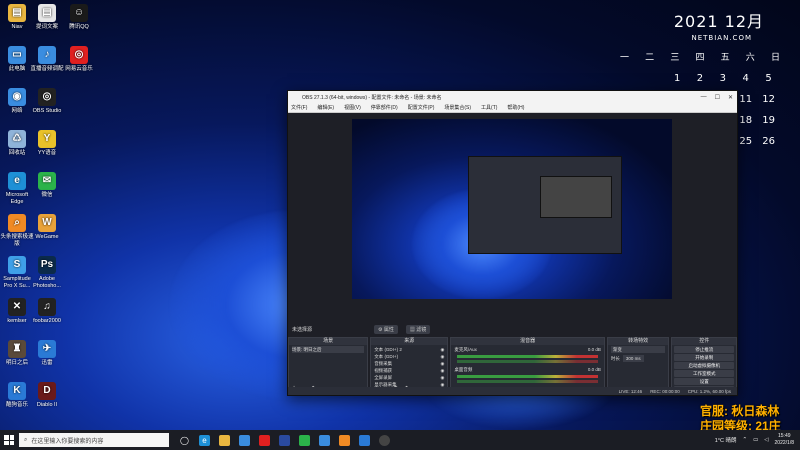  I want to click on store-icon, so click(244, 440).